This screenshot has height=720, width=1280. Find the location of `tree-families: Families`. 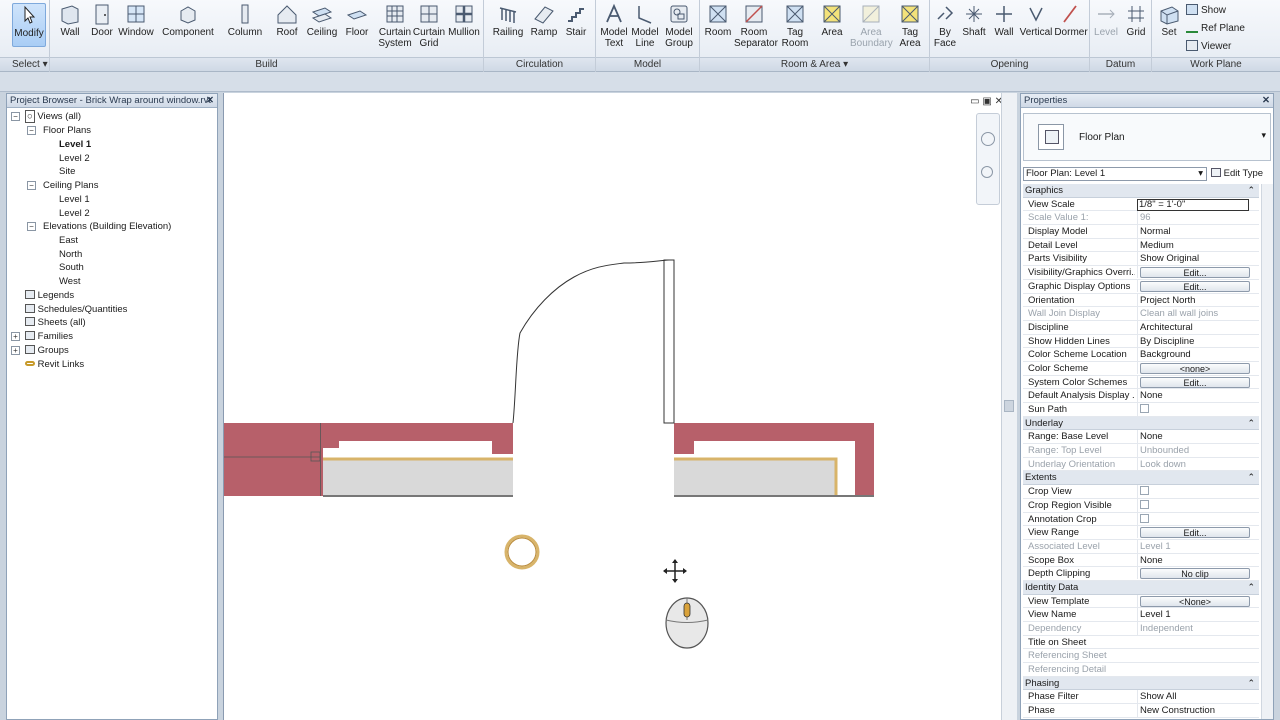

tree-families: Families is located at coordinates (49, 336).